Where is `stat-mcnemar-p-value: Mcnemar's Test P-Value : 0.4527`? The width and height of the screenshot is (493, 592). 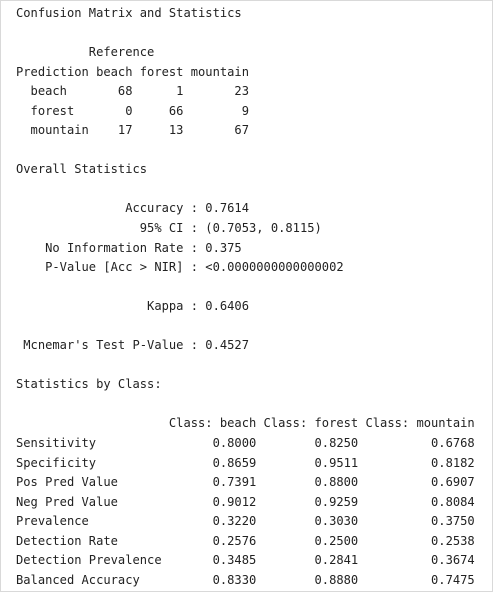 stat-mcnemar-p-value: Mcnemar's Test P-Value : 0.4527 is located at coordinates (132, 345).